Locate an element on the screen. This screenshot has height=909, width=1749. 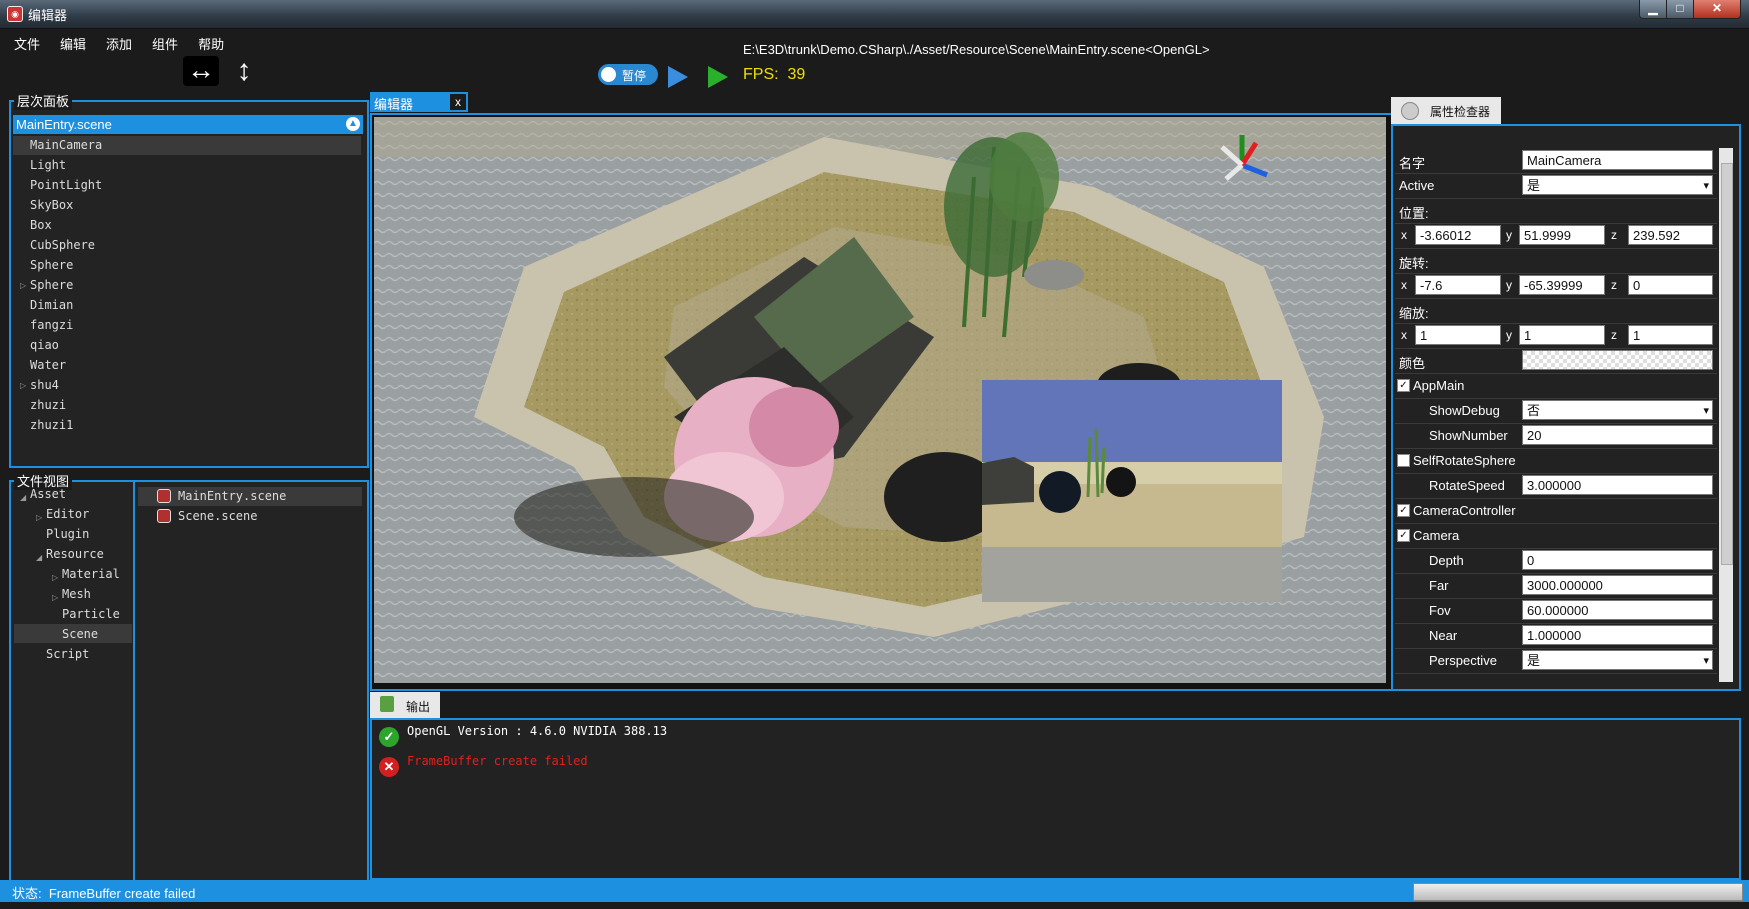
run-icon is located at coordinates (718, 77).